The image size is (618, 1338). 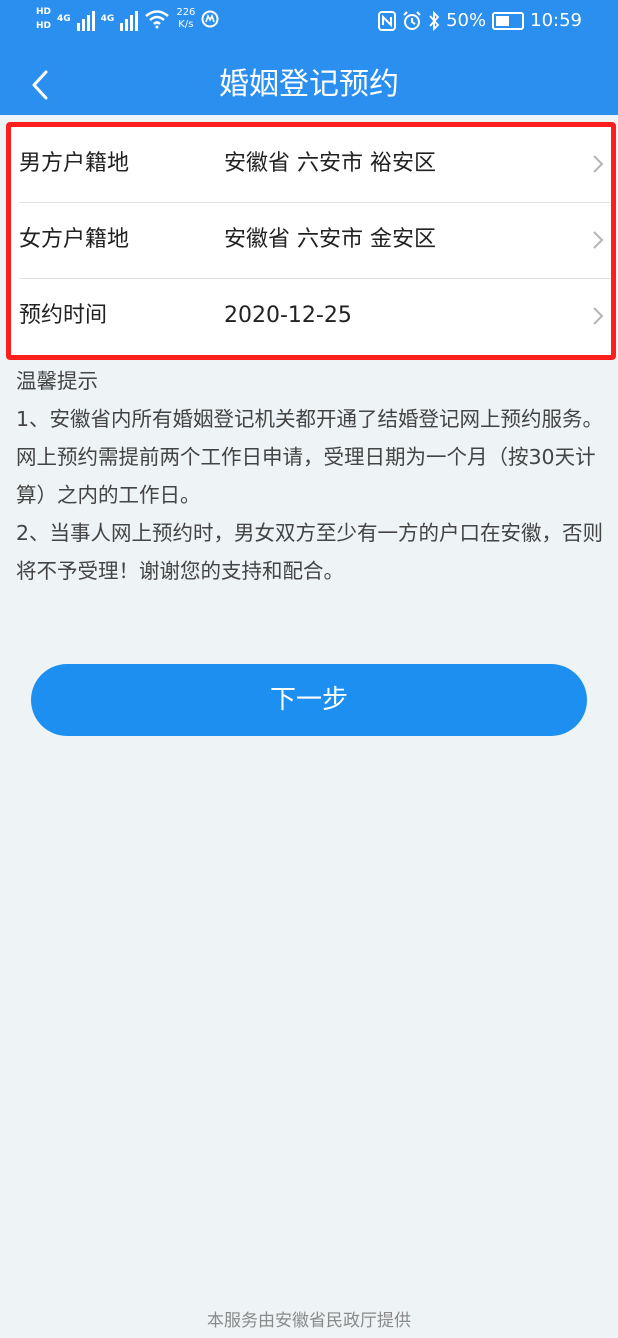 I want to click on wifi-icon, so click(x=157, y=19).